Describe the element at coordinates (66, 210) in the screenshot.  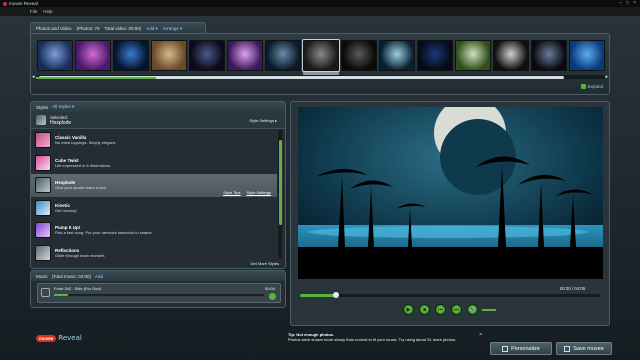
I see `style-description: Get moving!` at that location.